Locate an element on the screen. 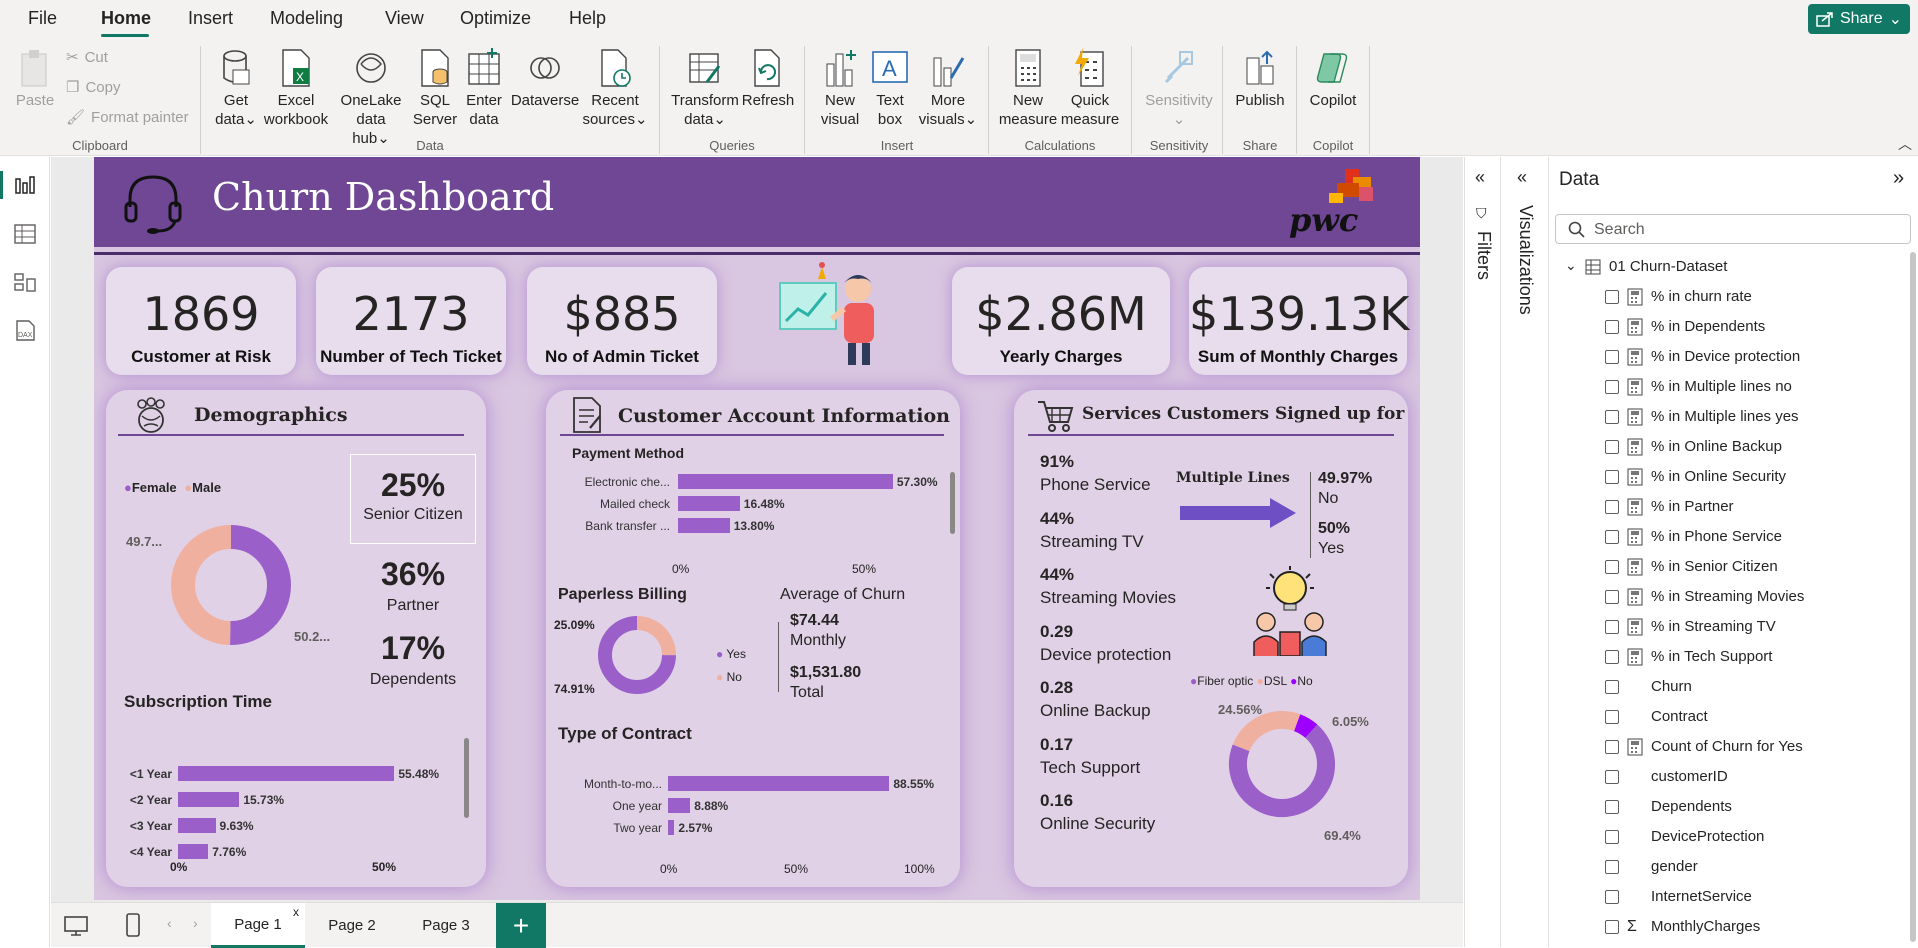 This screenshot has width=1918, height=948. menu-file: File is located at coordinates (42, 18).